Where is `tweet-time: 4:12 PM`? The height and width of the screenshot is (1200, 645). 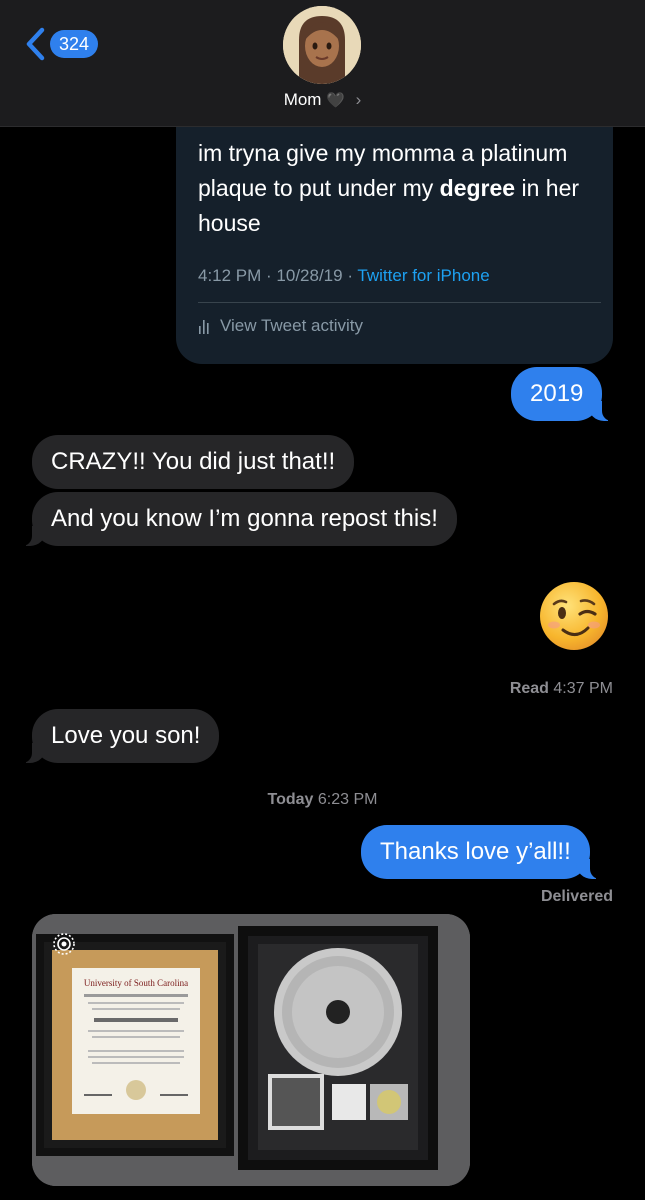 tweet-time: 4:12 PM is located at coordinates (230, 275).